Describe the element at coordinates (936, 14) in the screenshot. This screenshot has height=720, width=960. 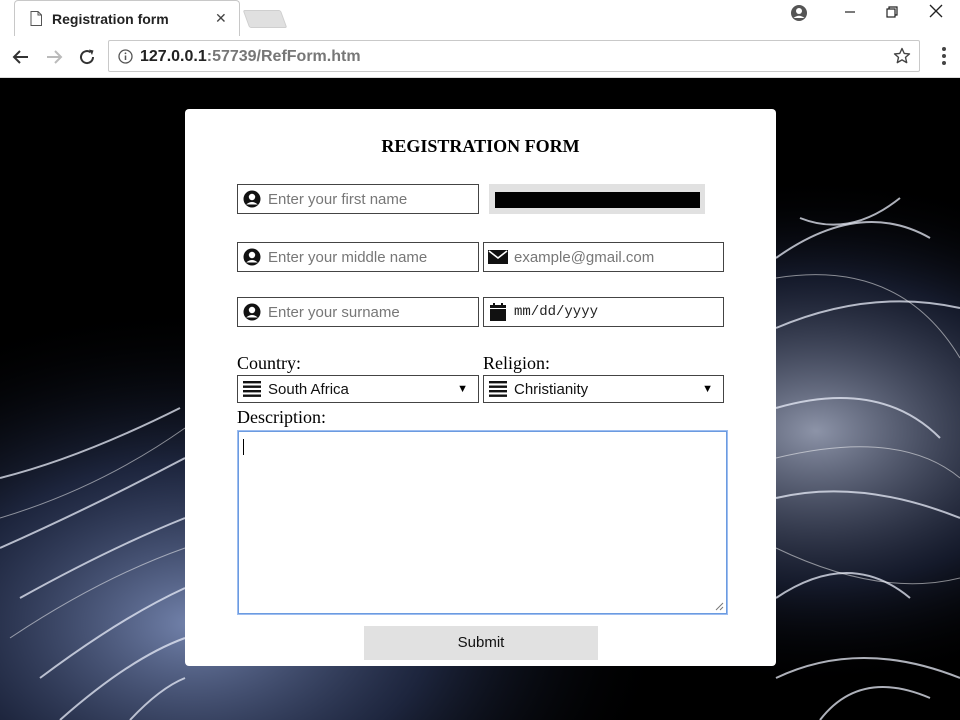
I see `close-window-icon` at that location.